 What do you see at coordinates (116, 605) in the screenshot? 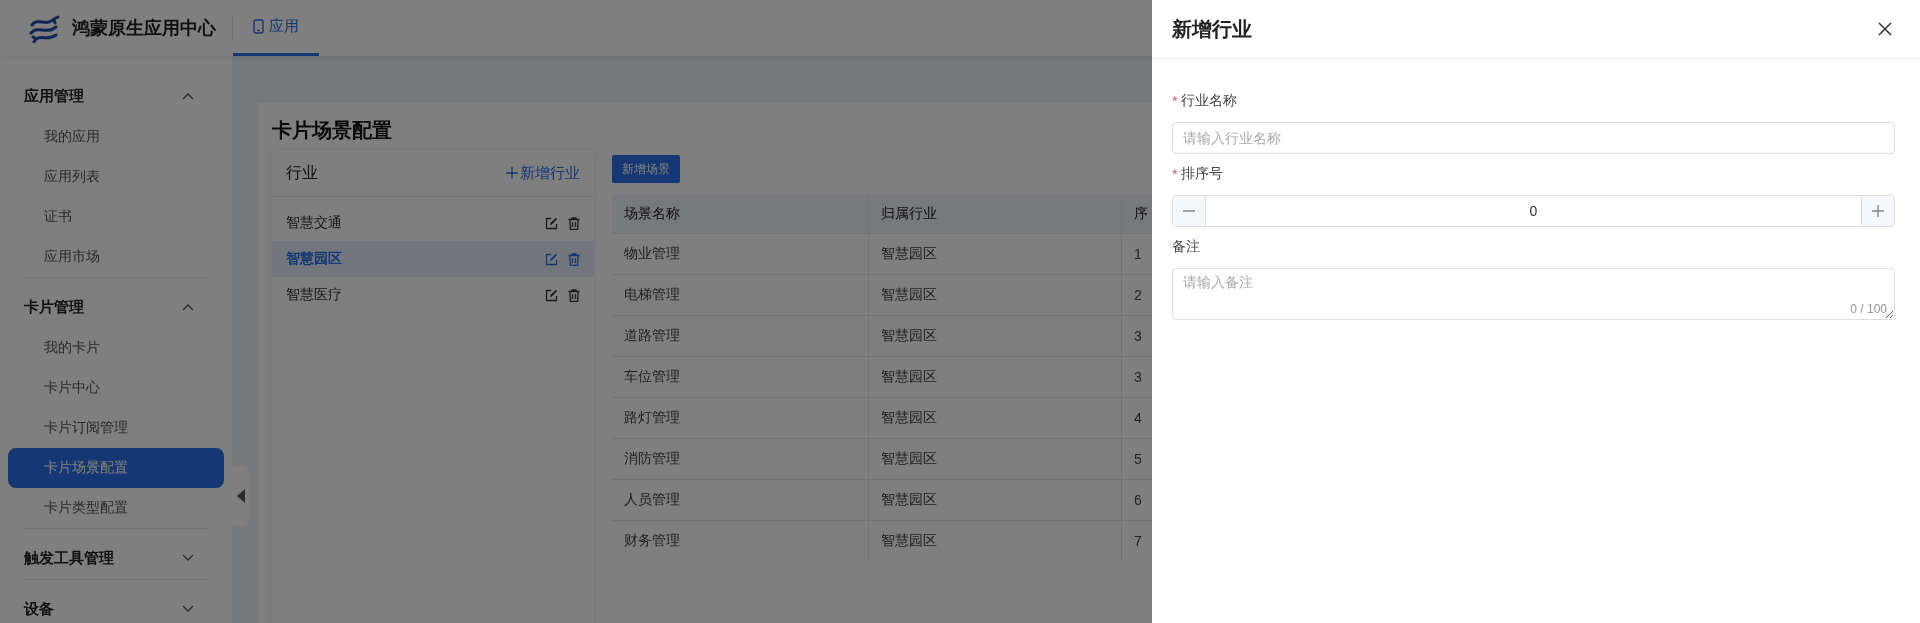
I see `menu-group: 设备` at bounding box center [116, 605].